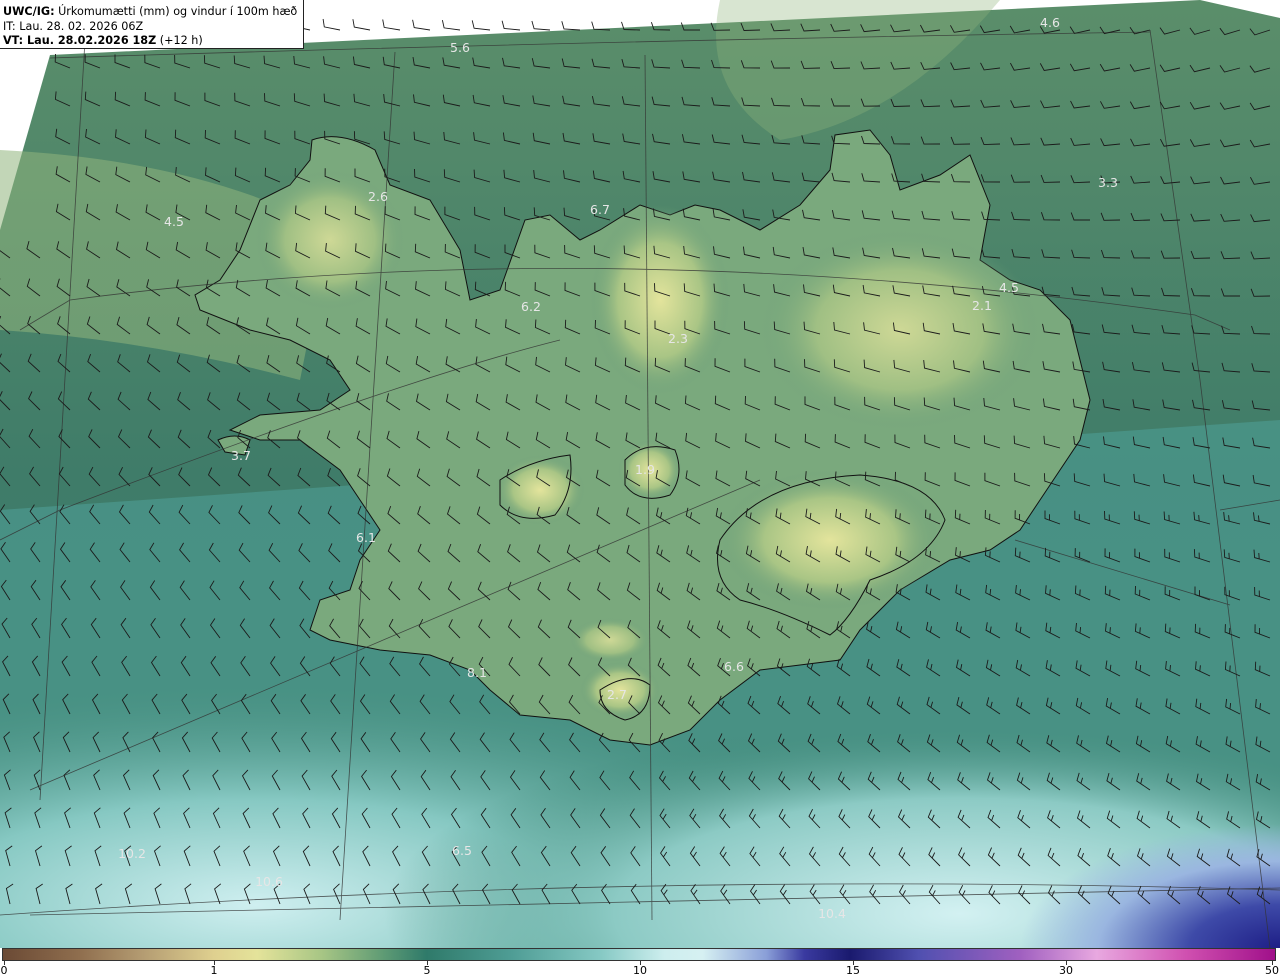  Describe the element at coordinates (617, 694) in the screenshot. I see `point-value: 2.7` at that location.